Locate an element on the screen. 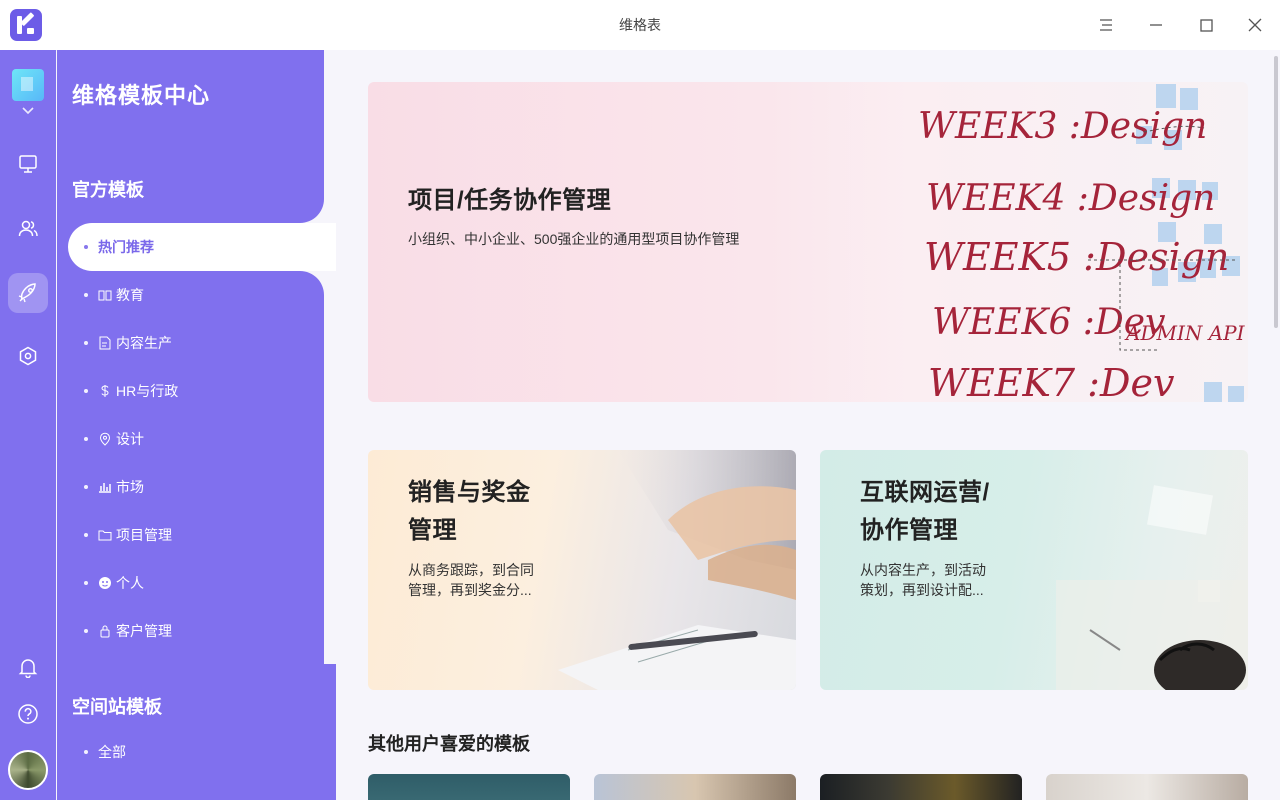  help-icon is located at coordinates (28, 714).